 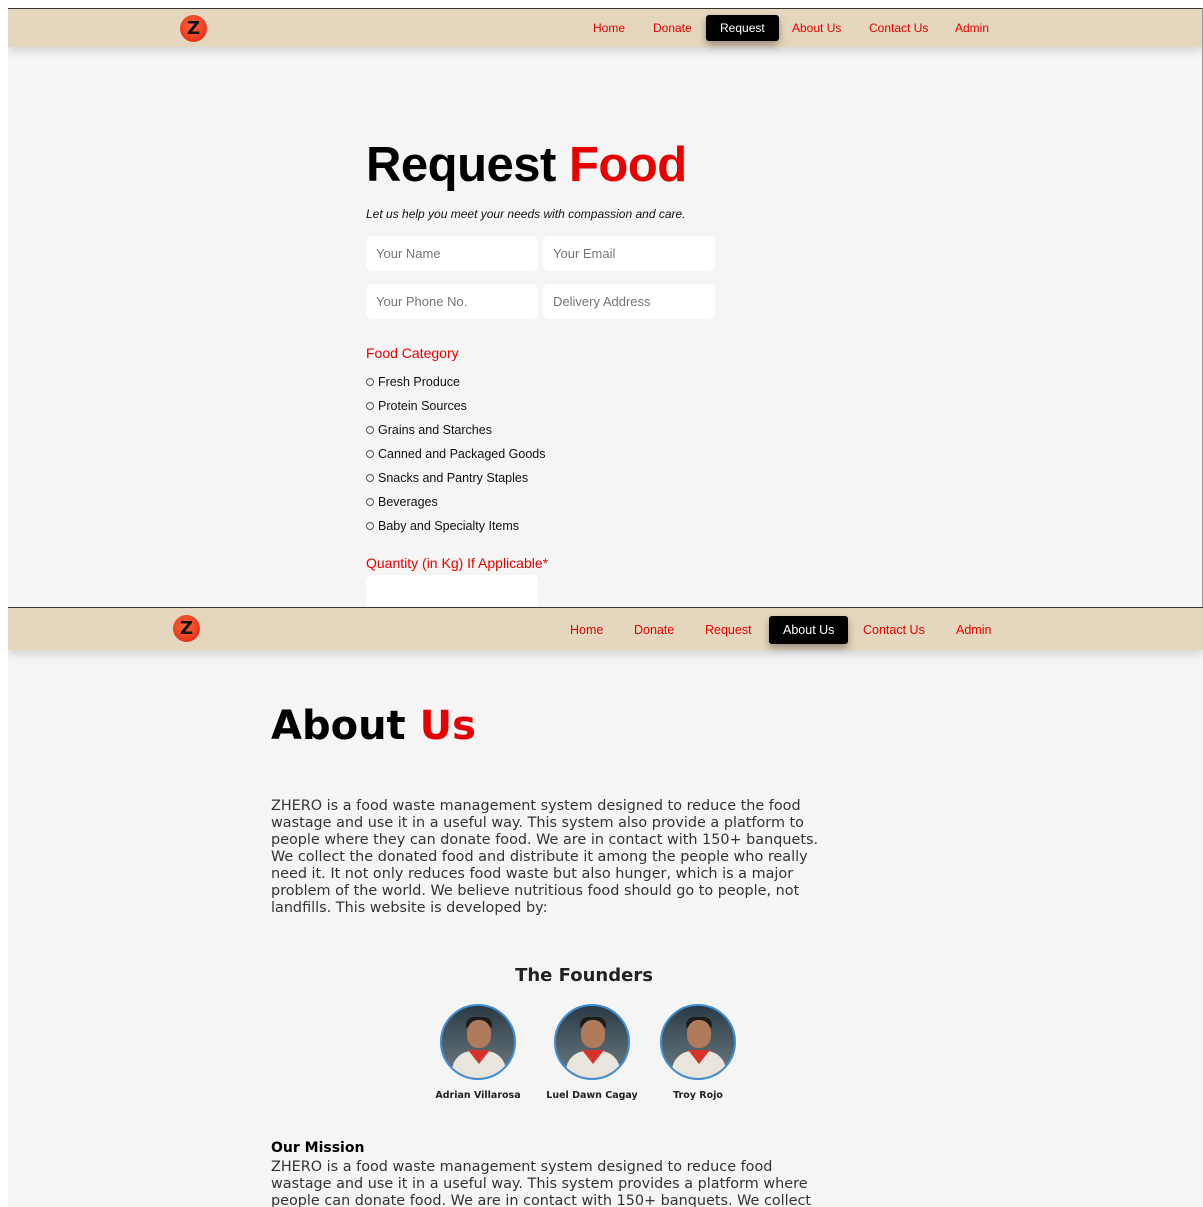 What do you see at coordinates (318, 1148) in the screenshot?
I see `mission-title: Our Mission` at bounding box center [318, 1148].